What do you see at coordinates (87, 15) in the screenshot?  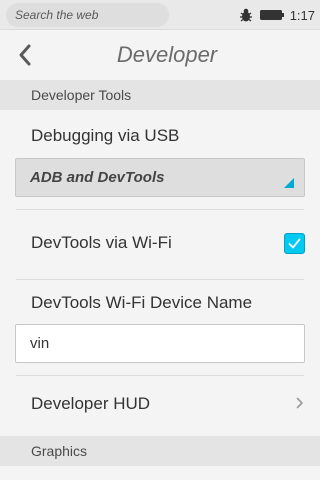 I see `search-bar: Search the web` at bounding box center [87, 15].